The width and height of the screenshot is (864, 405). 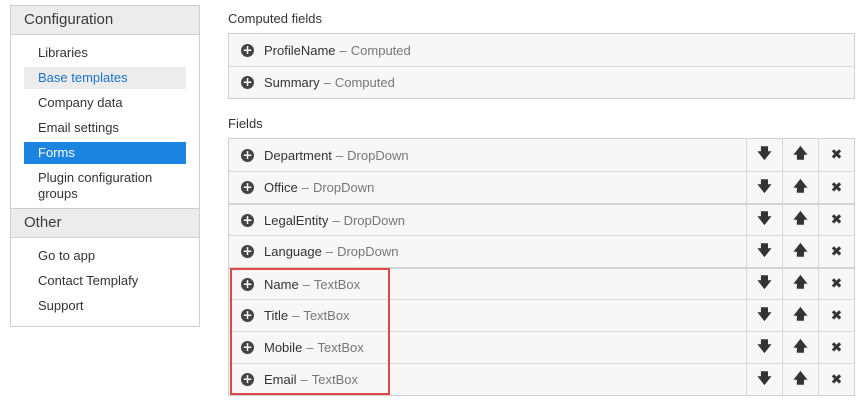 What do you see at coordinates (487, 251) in the screenshot?
I see `field-toggle: + Language – DropDown` at bounding box center [487, 251].